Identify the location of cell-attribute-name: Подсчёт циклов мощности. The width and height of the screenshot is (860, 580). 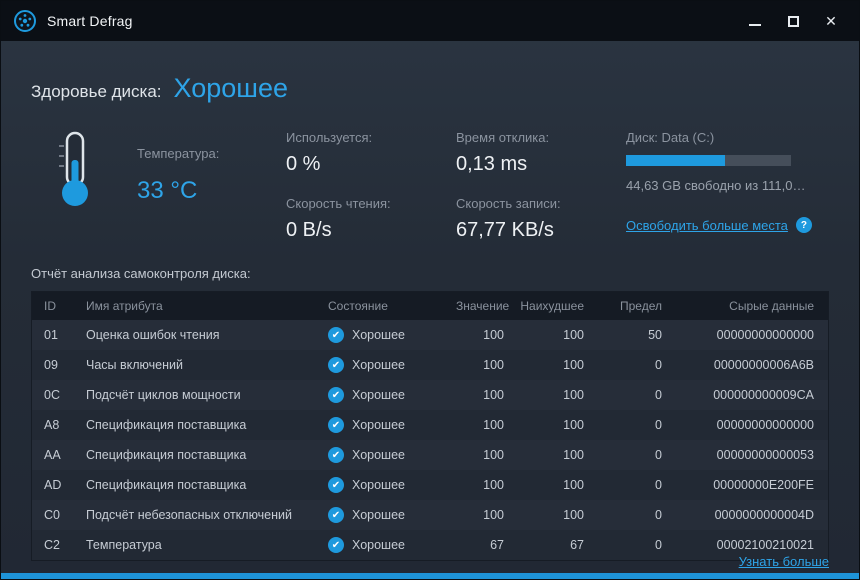
(163, 395).